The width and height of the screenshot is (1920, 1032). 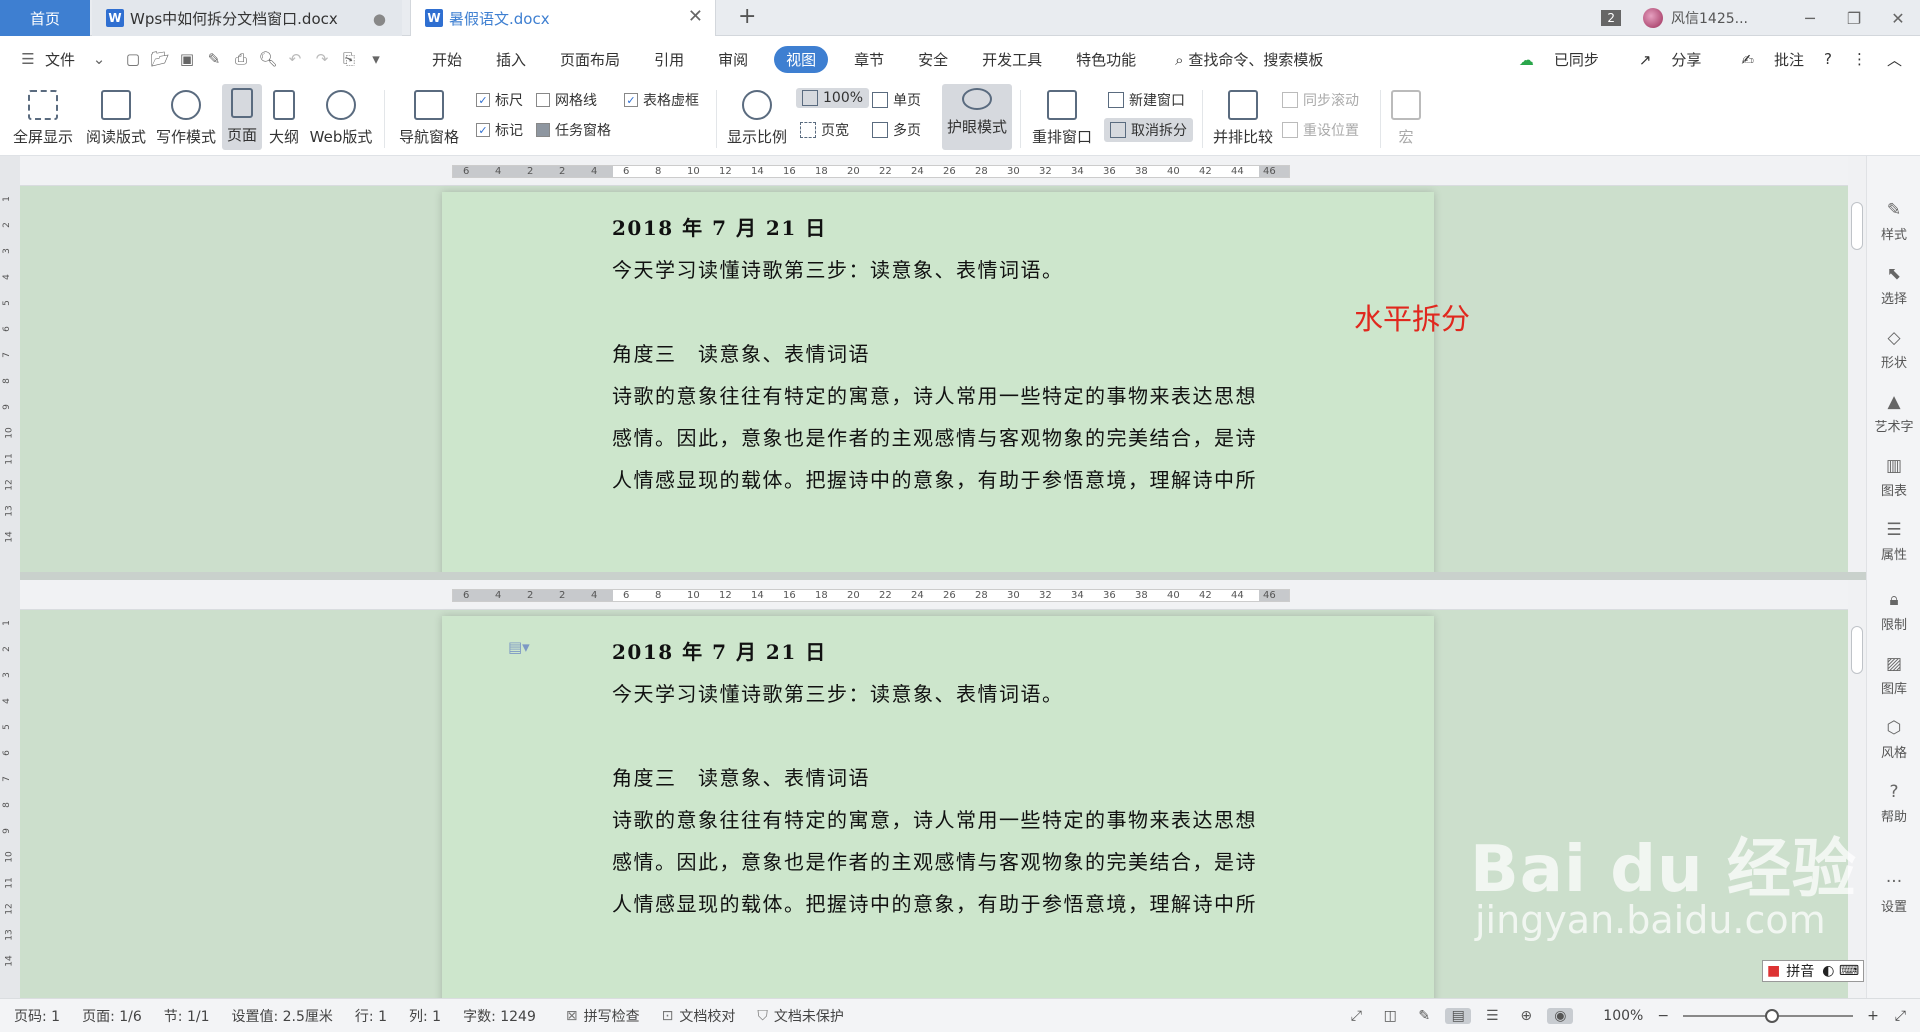 I want to click on close-window-icon: ✕, so click(x=1898, y=18).